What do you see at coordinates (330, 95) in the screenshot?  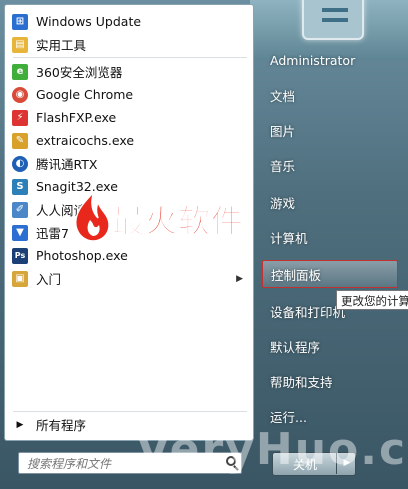 I see `right-item-documents: 文档` at bounding box center [330, 95].